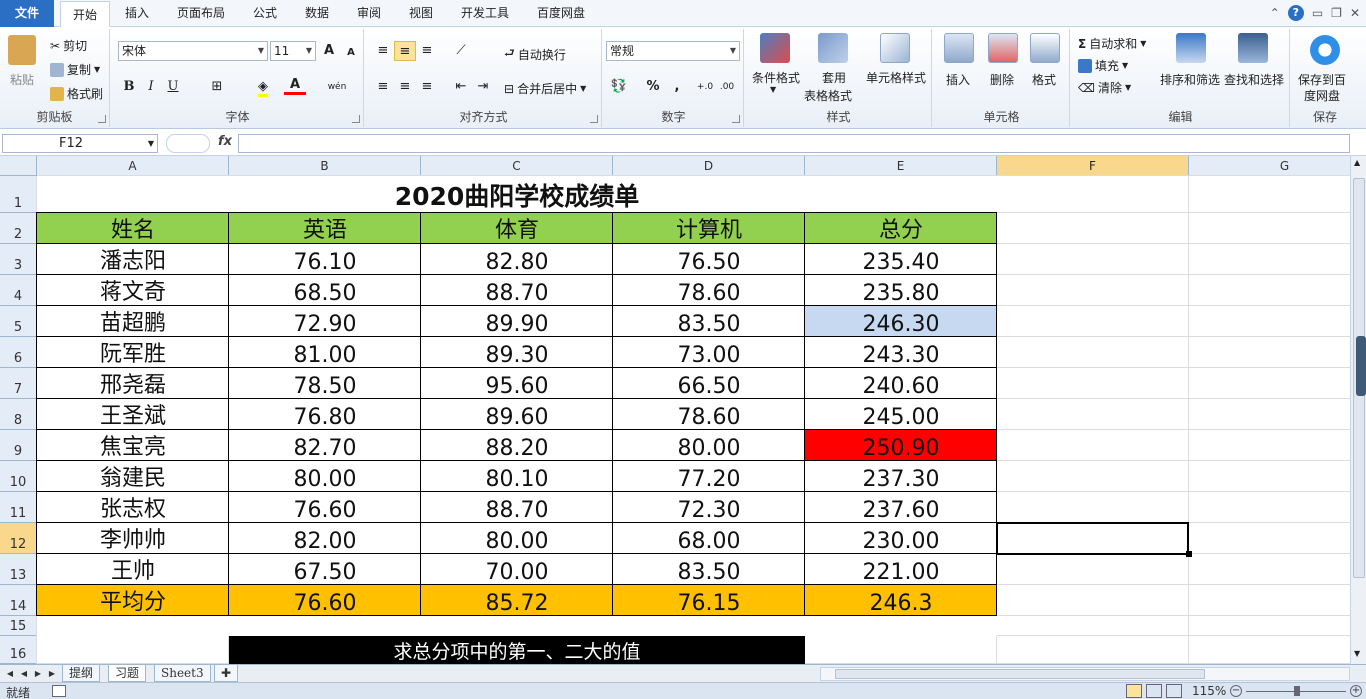 Image resolution: width=1366 pixels, height=699 pixels. What do you see at coordinates (833, 48) in the screenshot?
I see `format-as-table-icon` at bounding box center [833, 48].